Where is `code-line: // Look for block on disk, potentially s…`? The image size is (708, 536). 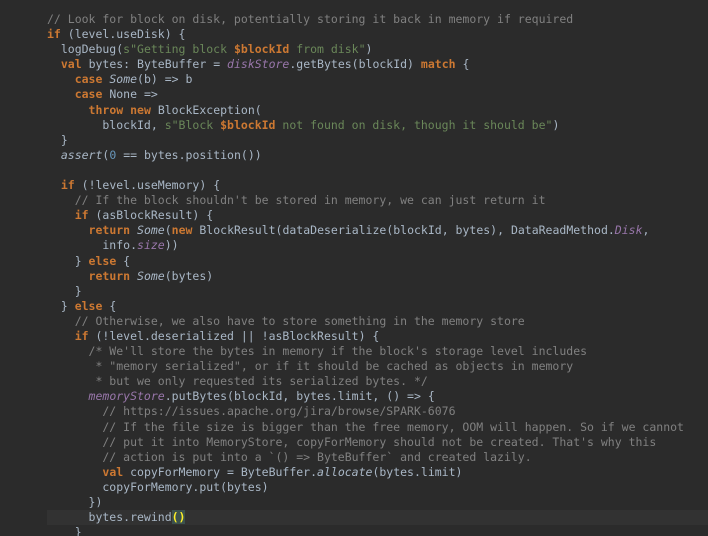
code-line: // Look for block on disk, potentially s… is located at coordinates (377, 19).